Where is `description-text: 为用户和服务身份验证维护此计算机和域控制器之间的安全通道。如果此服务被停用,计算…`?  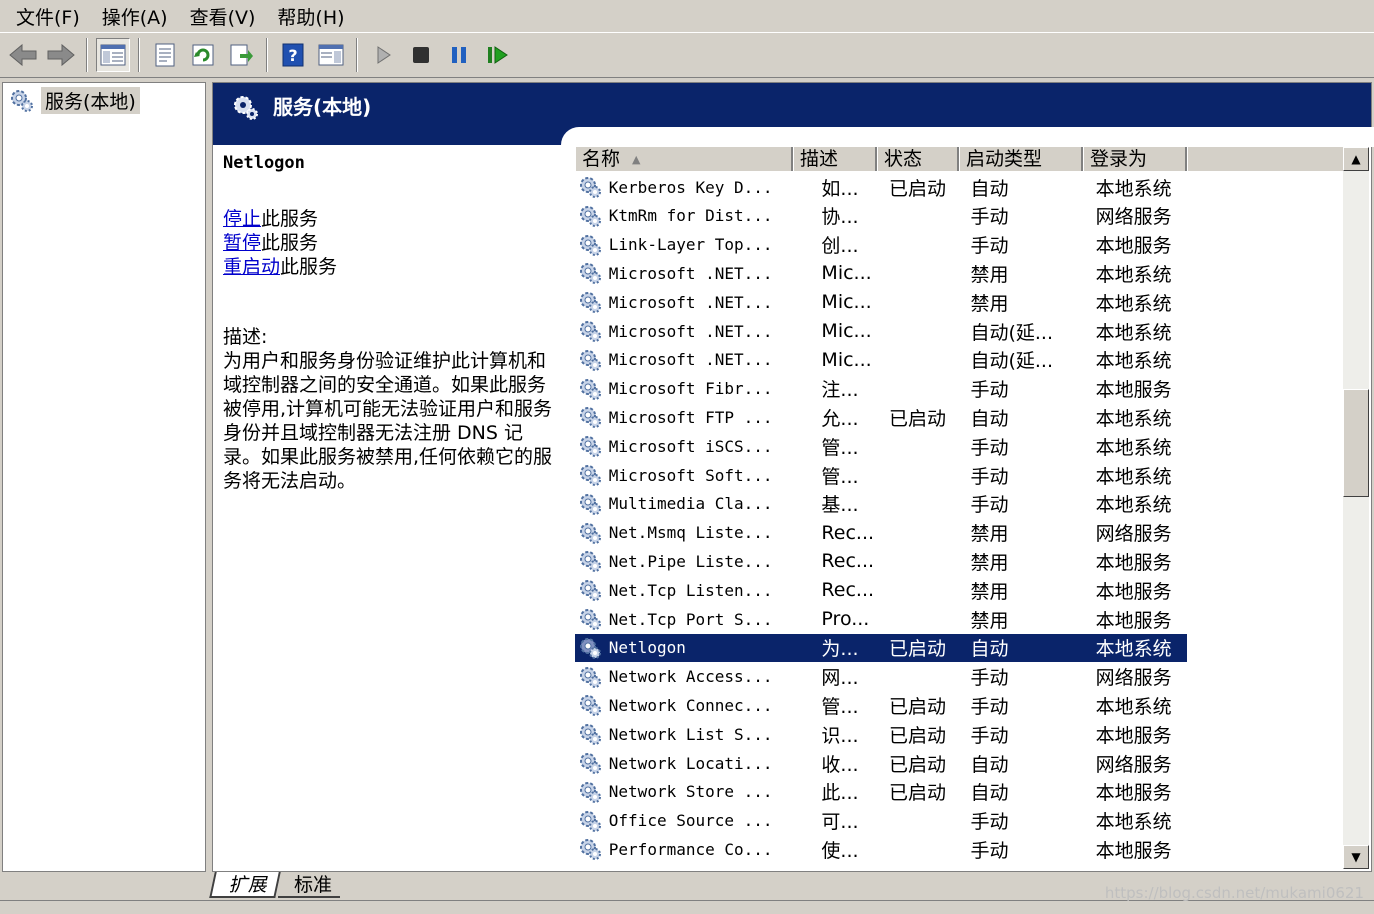
description-text: 为用户和服务身份验证维护此计算机和域控制器之间的安全通道。如果此服务被停用,计算… is located at coordinates (388, 421).